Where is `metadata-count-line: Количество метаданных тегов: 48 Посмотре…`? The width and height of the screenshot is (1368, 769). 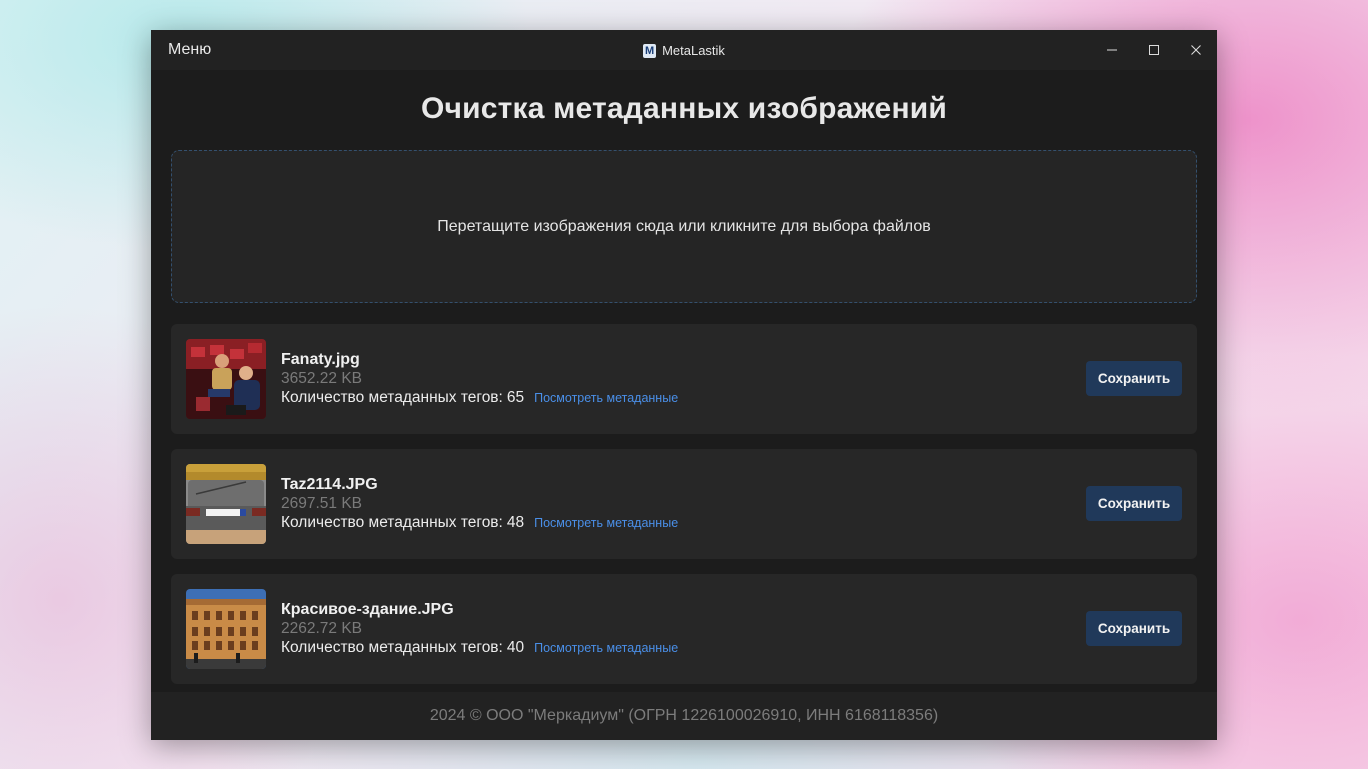
metadata-count-line: Количество метаданных тегов: 48 Посмотре… is located at coordinates (479, 523).